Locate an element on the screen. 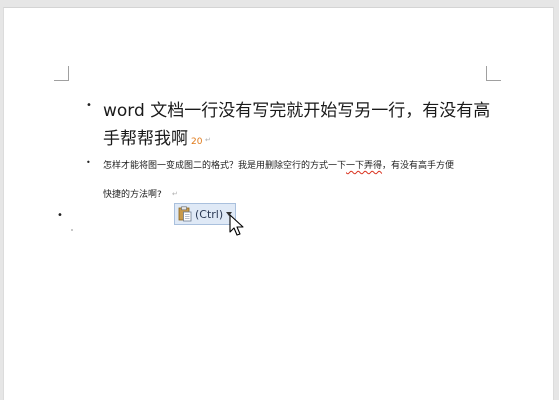  paragraph-2-line-2: 快捷的方法啊? is located at coordinates (132, 193).